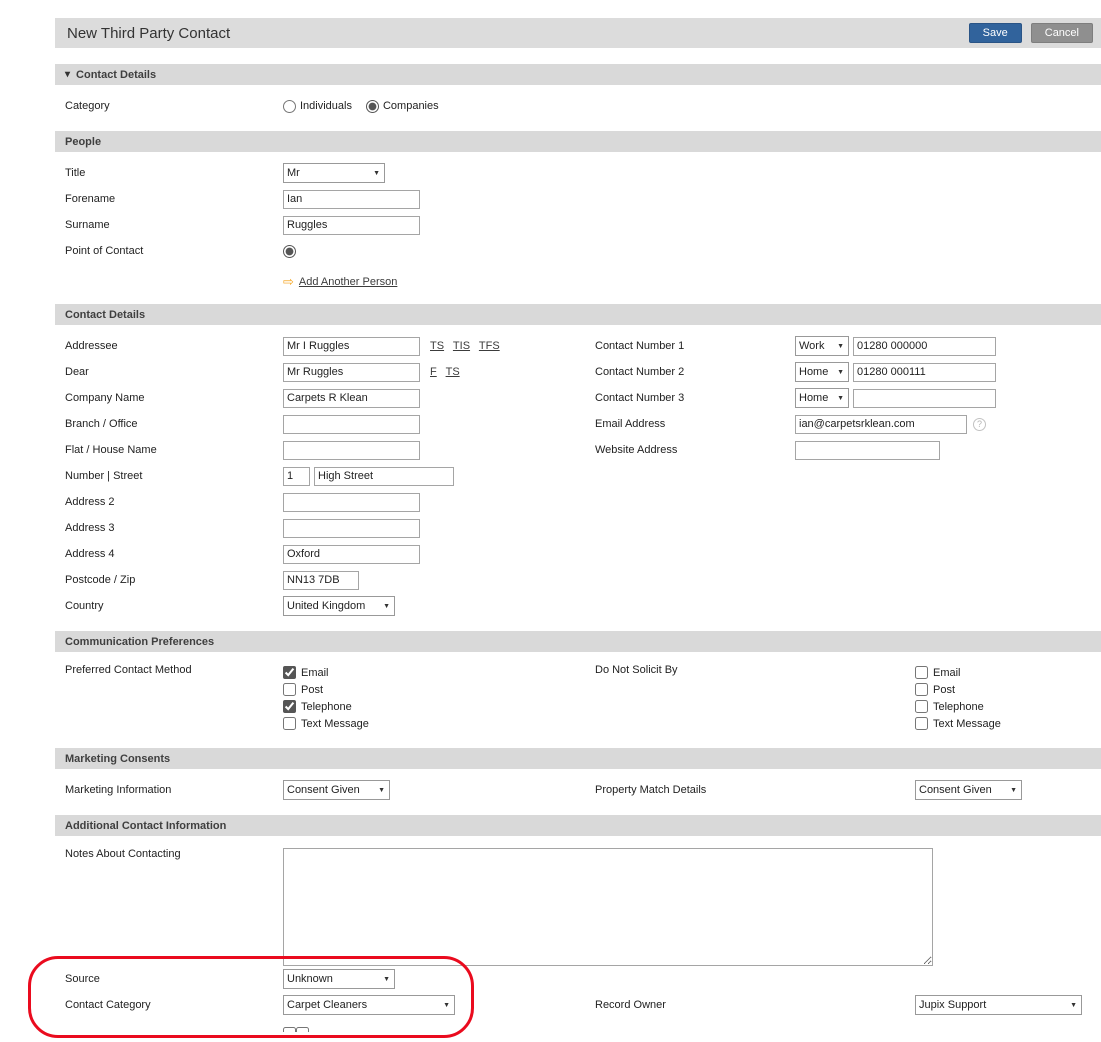 The width and height of the screenshot is (1101, 1042). I want to click on street-input, so click(384, 476).